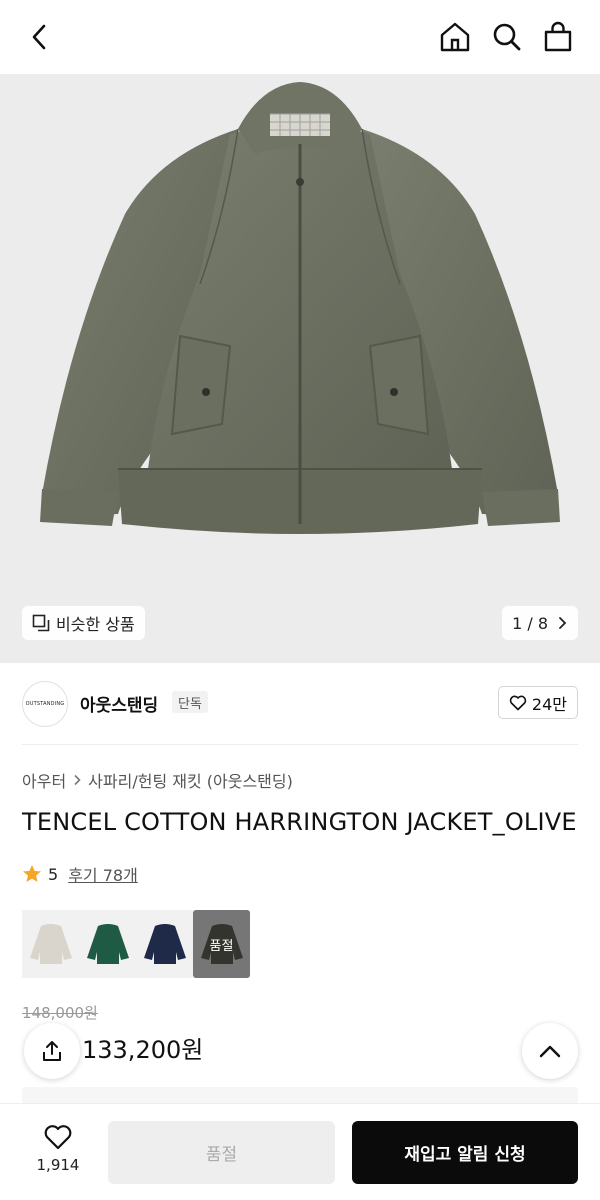 This screenshot has height=1200, width=600. What do you see at coordinates (190, 702) in the screenshot?
I see `brand-exclusive-tag: 단독` at bounding box center [190, 702].